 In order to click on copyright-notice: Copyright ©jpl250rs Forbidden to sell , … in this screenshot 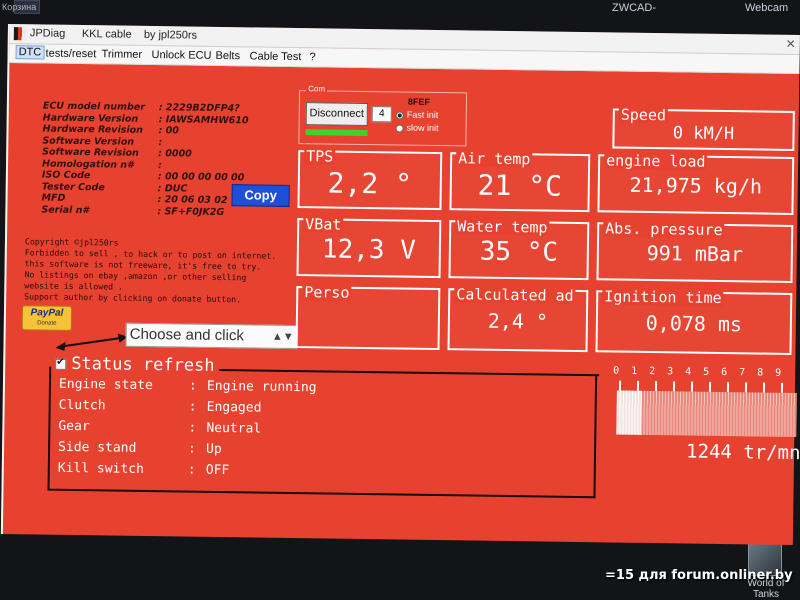, I will do `click(150, 271)`.